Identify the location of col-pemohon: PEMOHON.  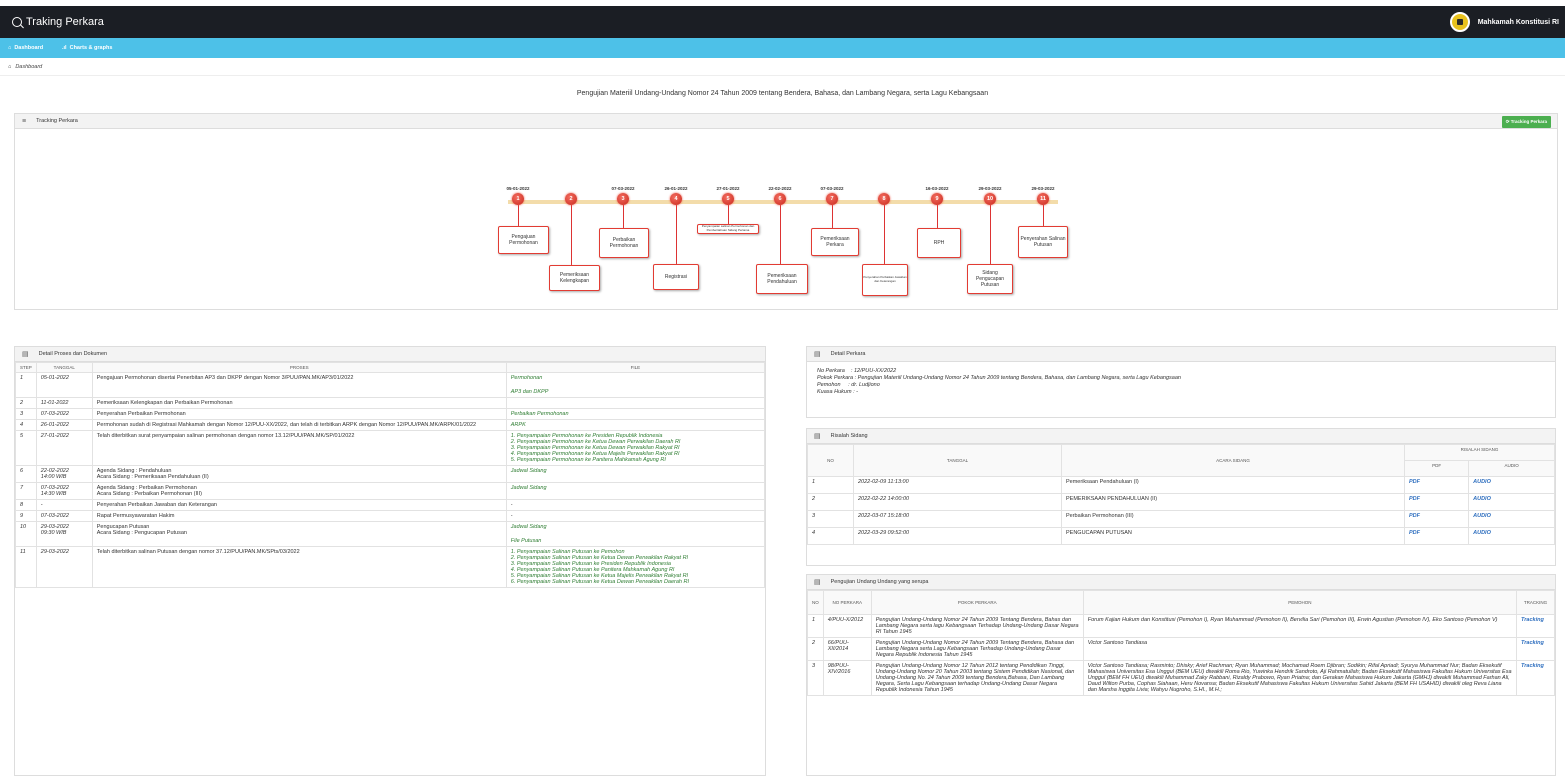
(1300, 602).